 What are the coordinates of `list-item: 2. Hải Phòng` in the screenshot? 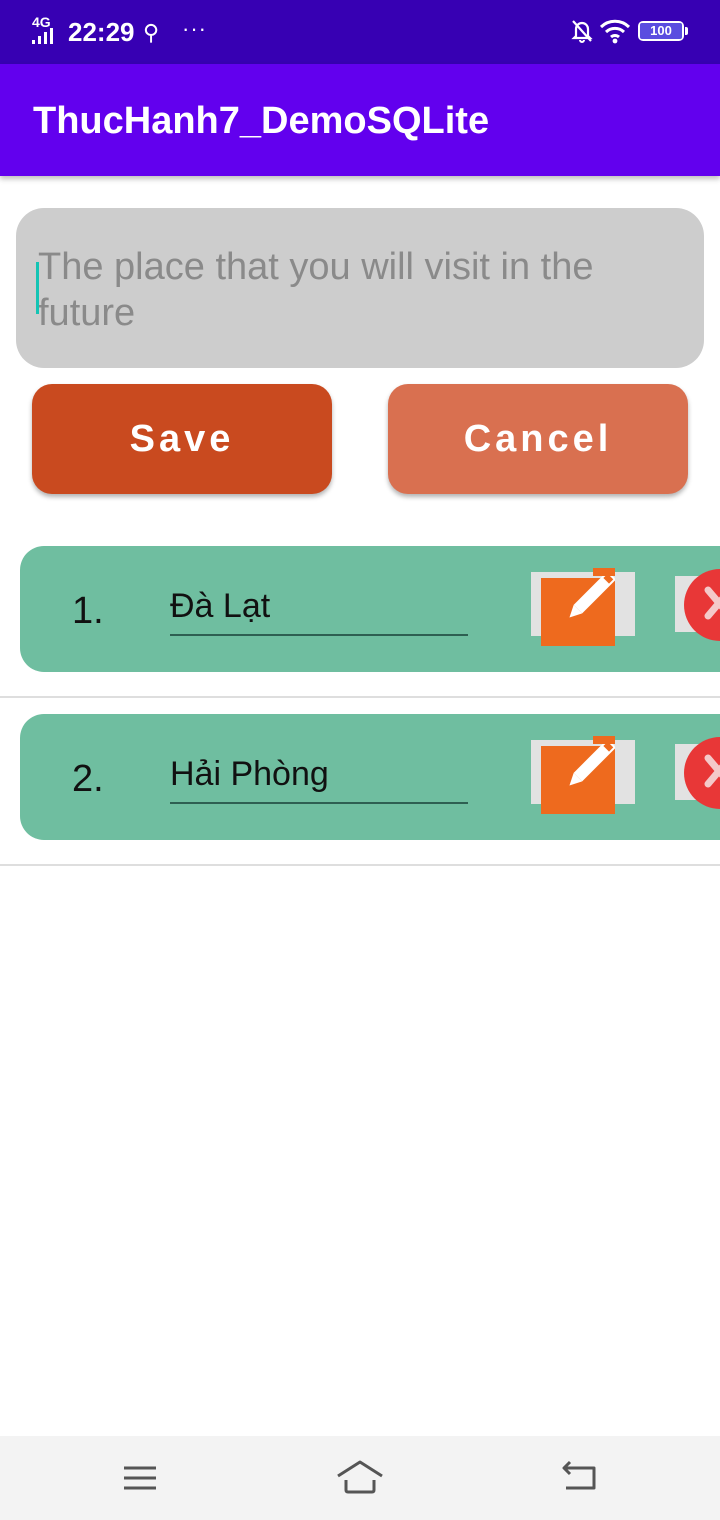 It's located at (360, 782).